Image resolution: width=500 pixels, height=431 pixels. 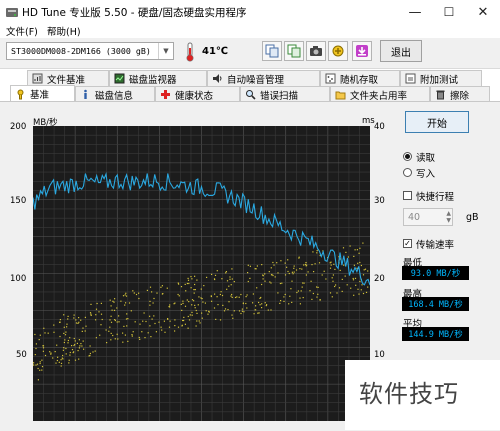 What do you see at coordinates (42, 93) in the screenshot?
I see `tab-benchmark: 基准` at bounding box center [42, 93].